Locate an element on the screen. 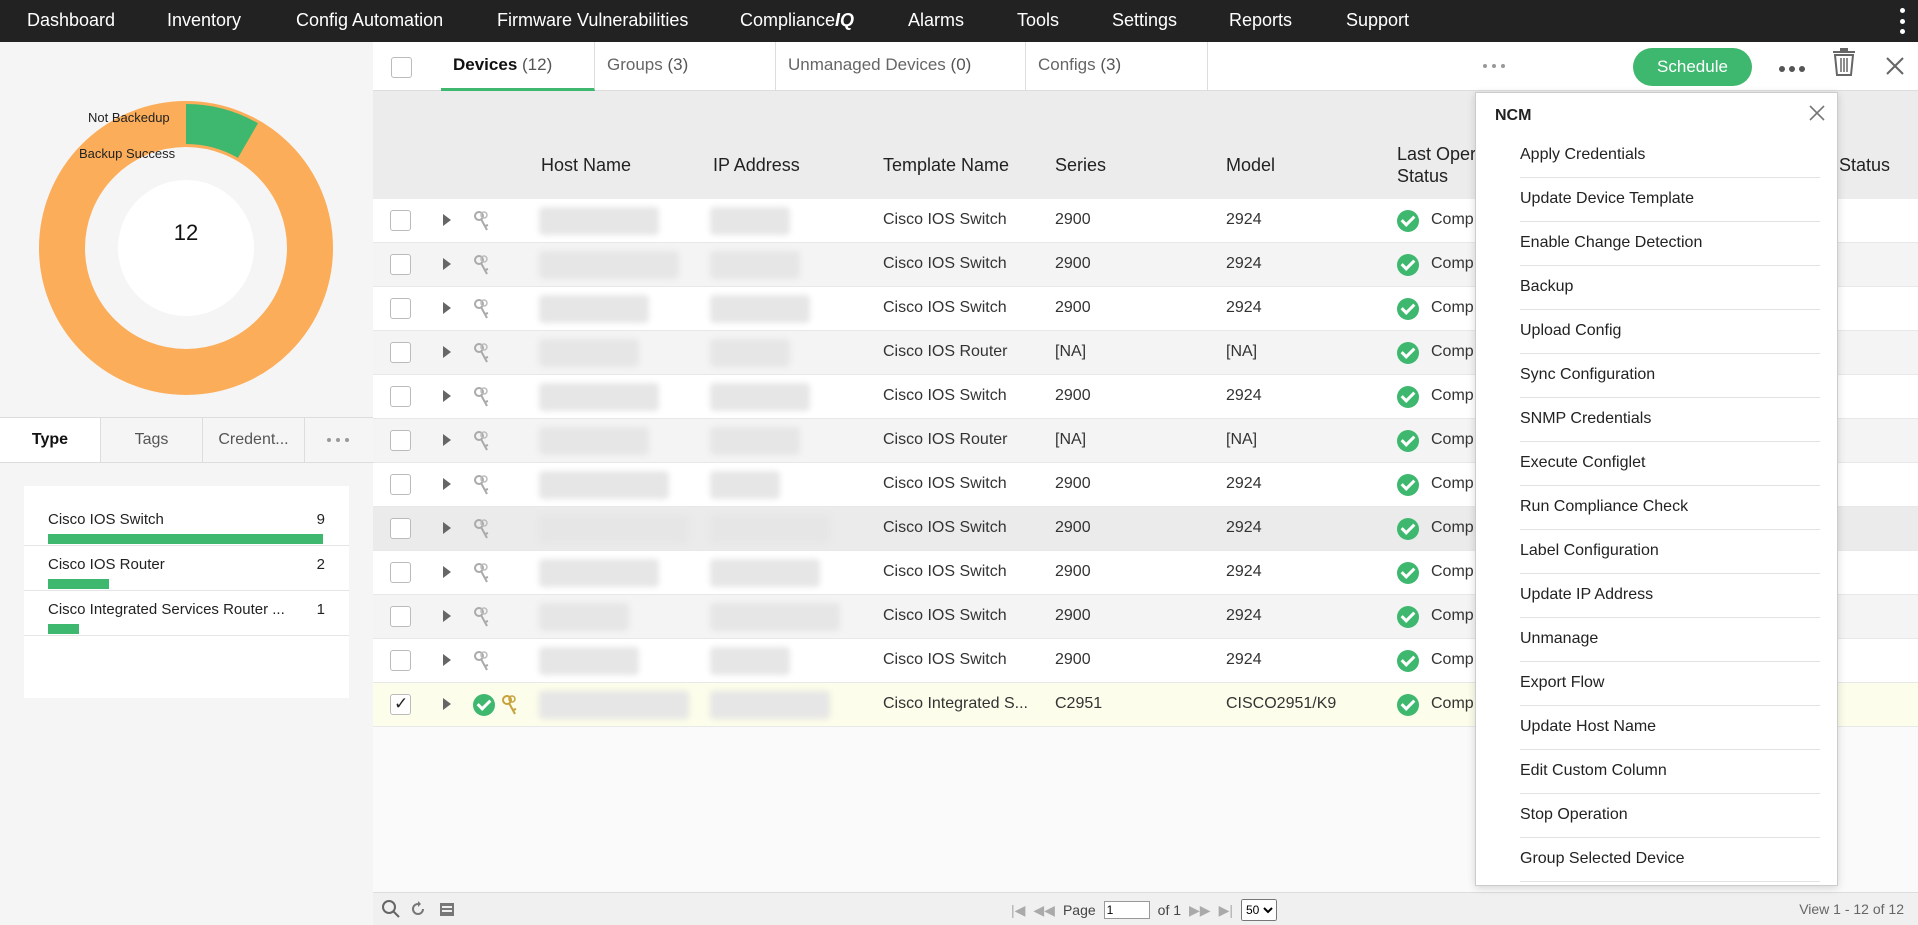 Image resolution: width=1918 pixels, height=925 pixels. columns-icon is located at coordinates (447, 909).